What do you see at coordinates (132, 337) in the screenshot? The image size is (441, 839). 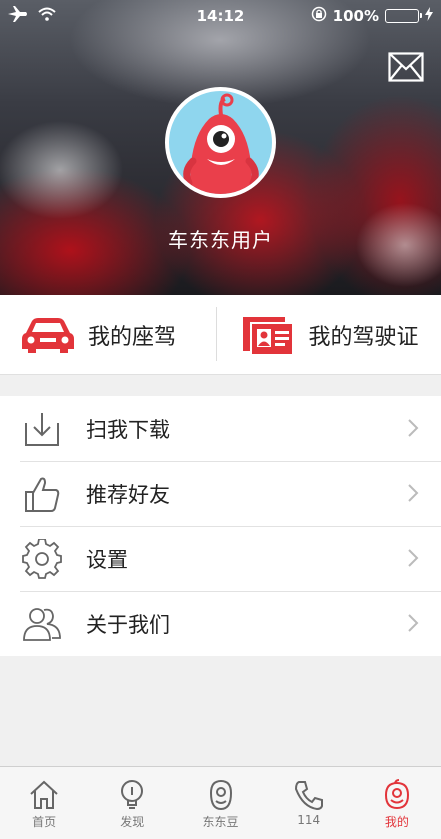 I see `my-car-label: 我的座驾` at bounding box center [132, 337].